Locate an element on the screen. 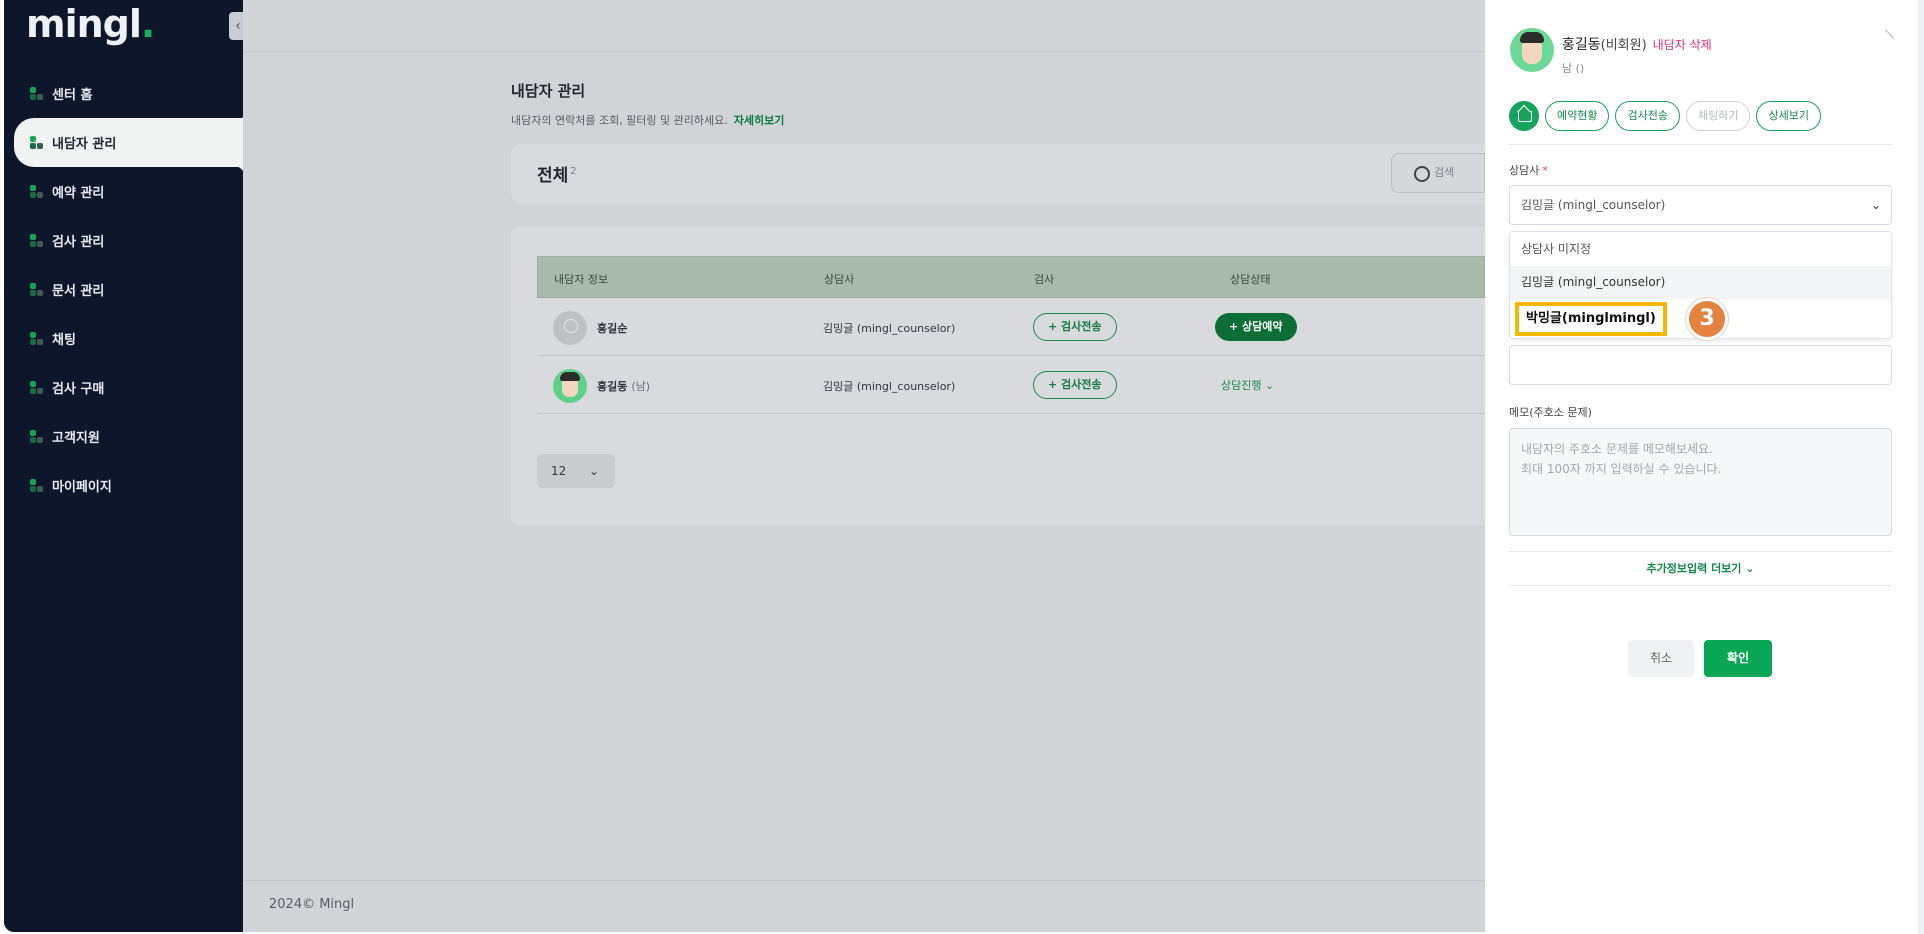  calendar-icon is located at coordinates (37, 191).